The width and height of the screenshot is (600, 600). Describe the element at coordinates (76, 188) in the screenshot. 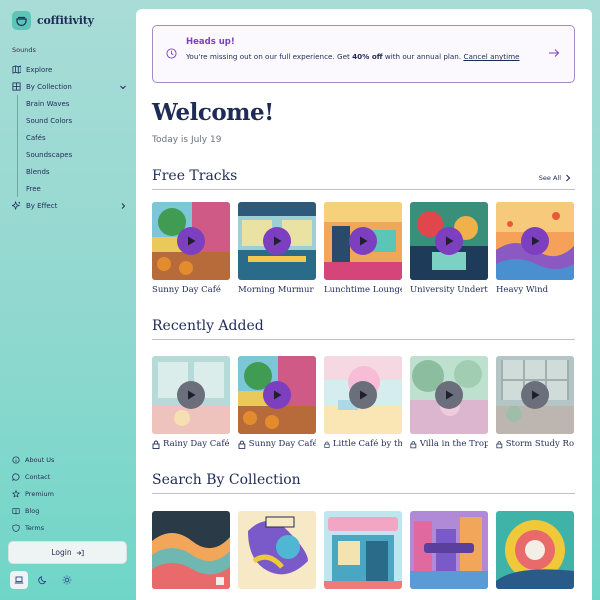

I see `sidebar-item-free: Free` at that location.